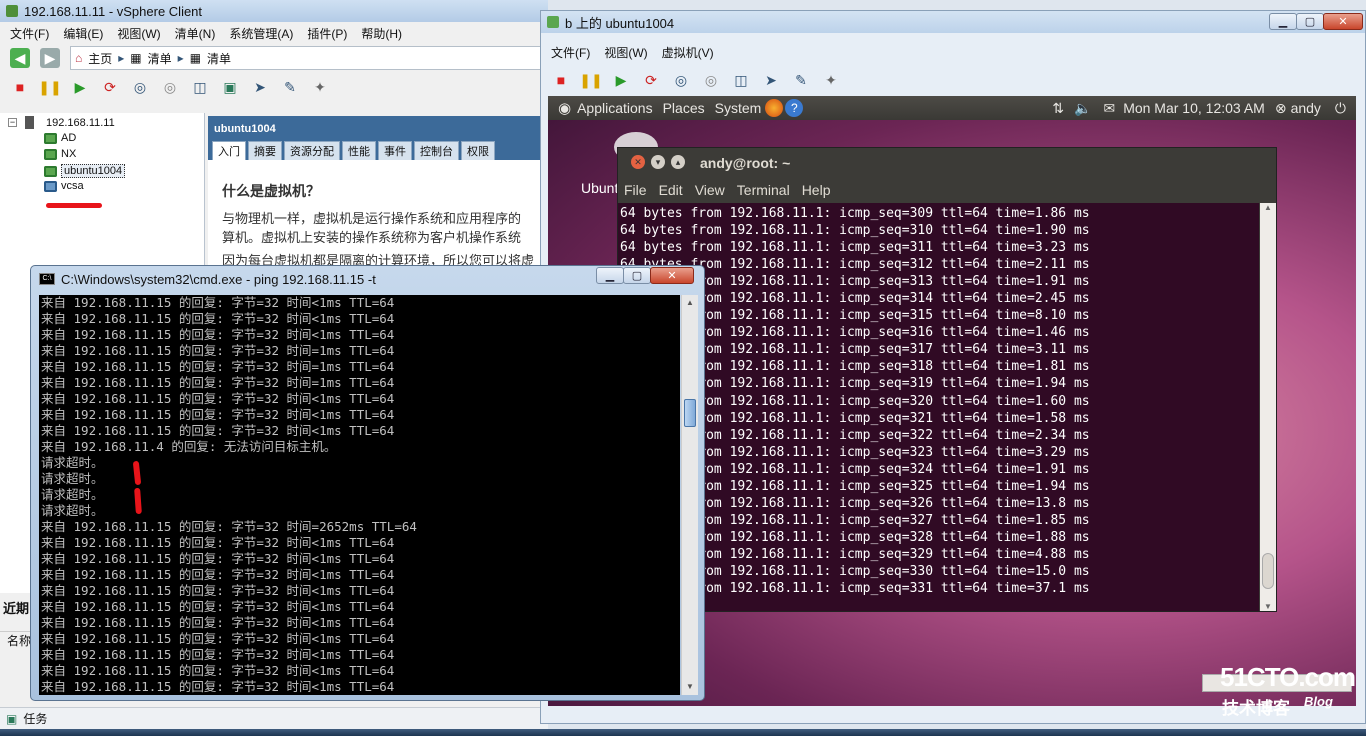  I want to click on back-icon: ◀, so click(20, 58).